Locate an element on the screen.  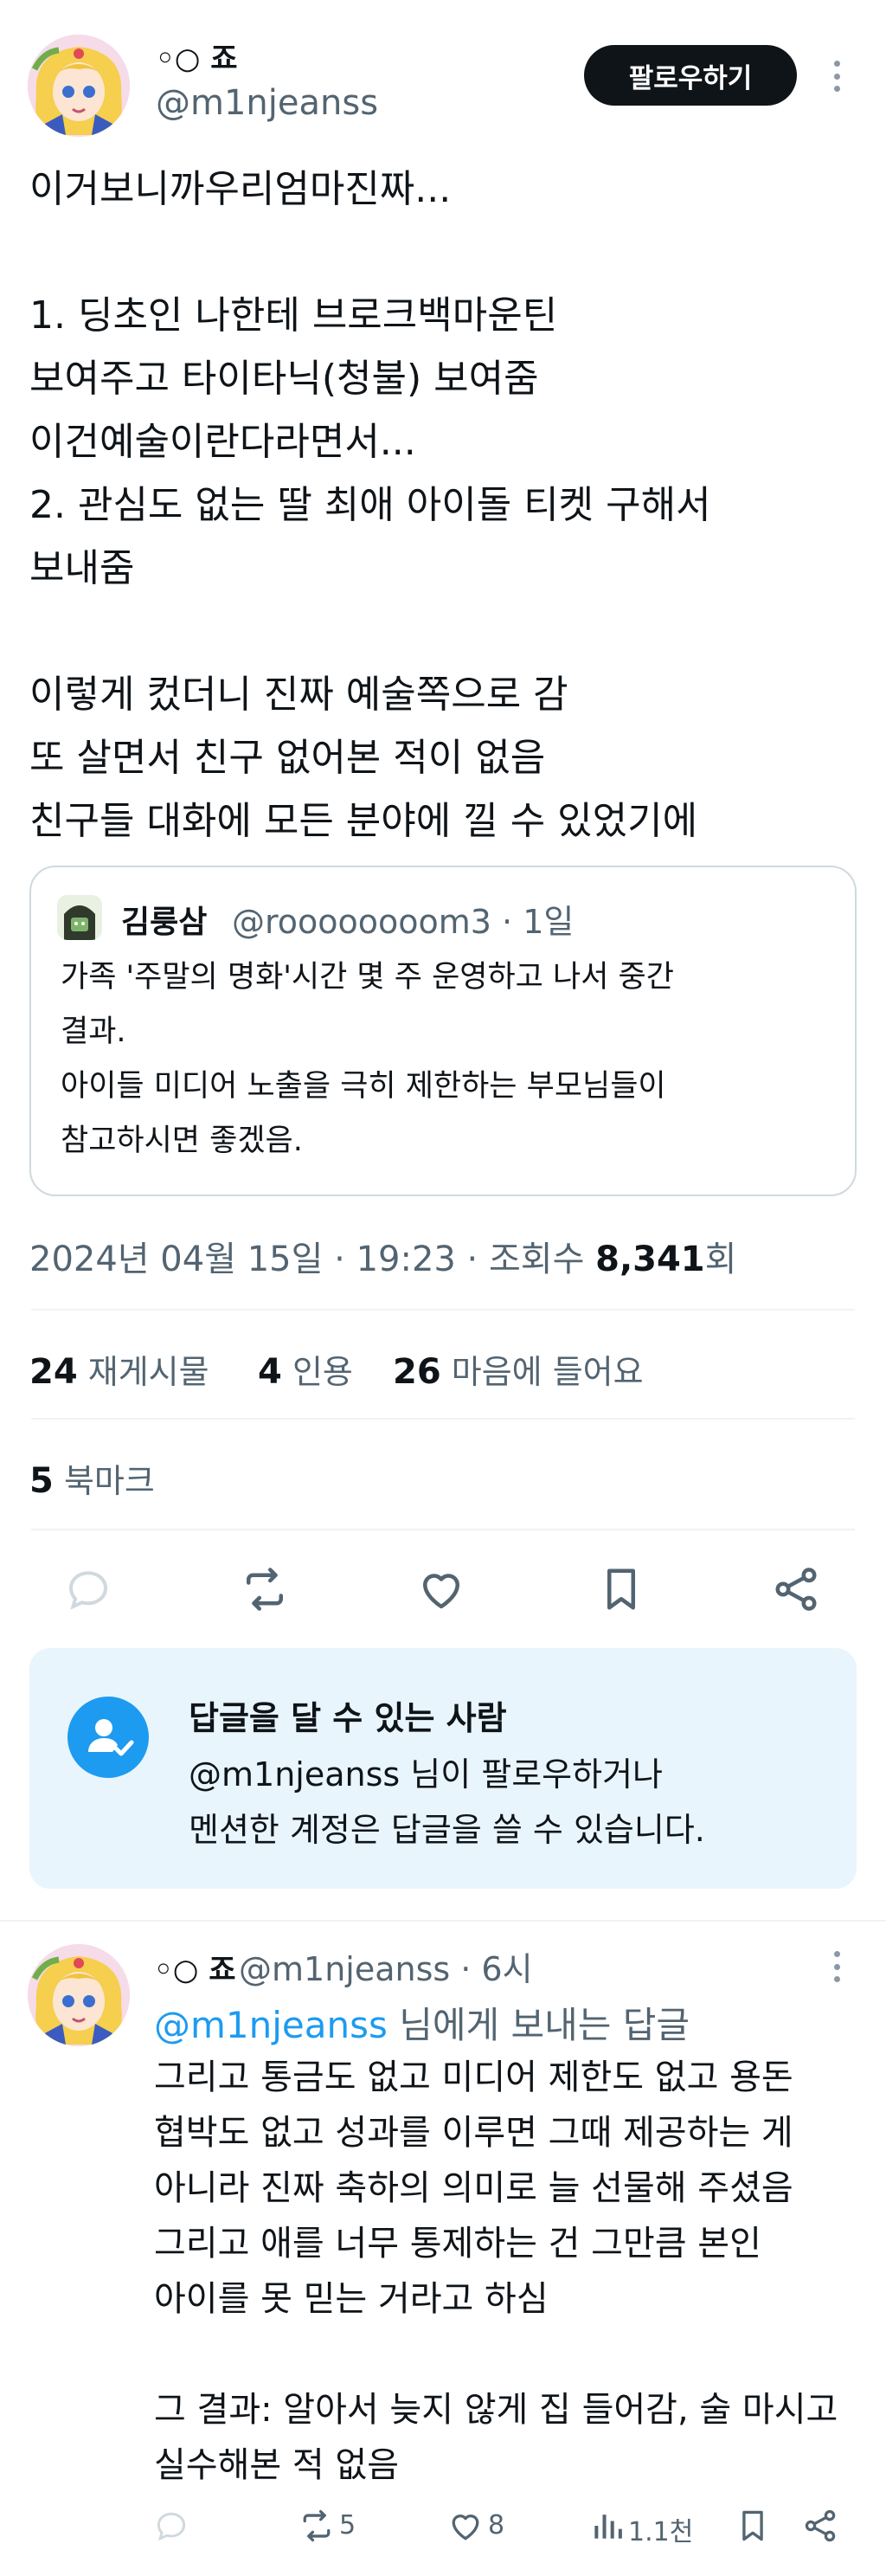
quotes-stat: 4 인용 is located at coordinates (305, 1369).